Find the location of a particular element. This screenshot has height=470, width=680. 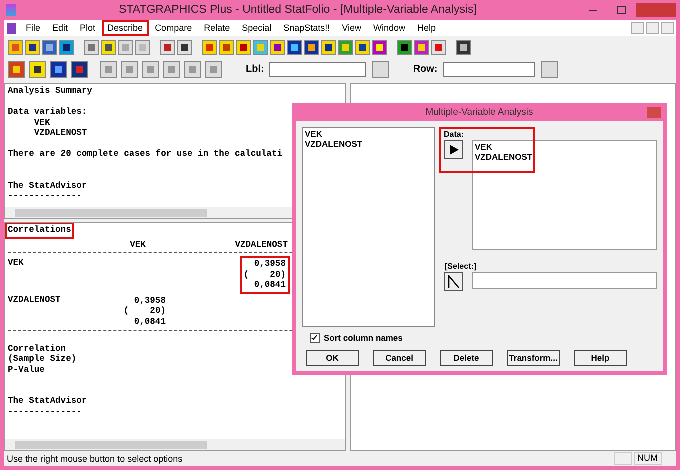

window-title: STATGRAPHICS Plus - Untitled StatFolio - [Multiple-Variable Analysis] is located at coordinates (298, 10).